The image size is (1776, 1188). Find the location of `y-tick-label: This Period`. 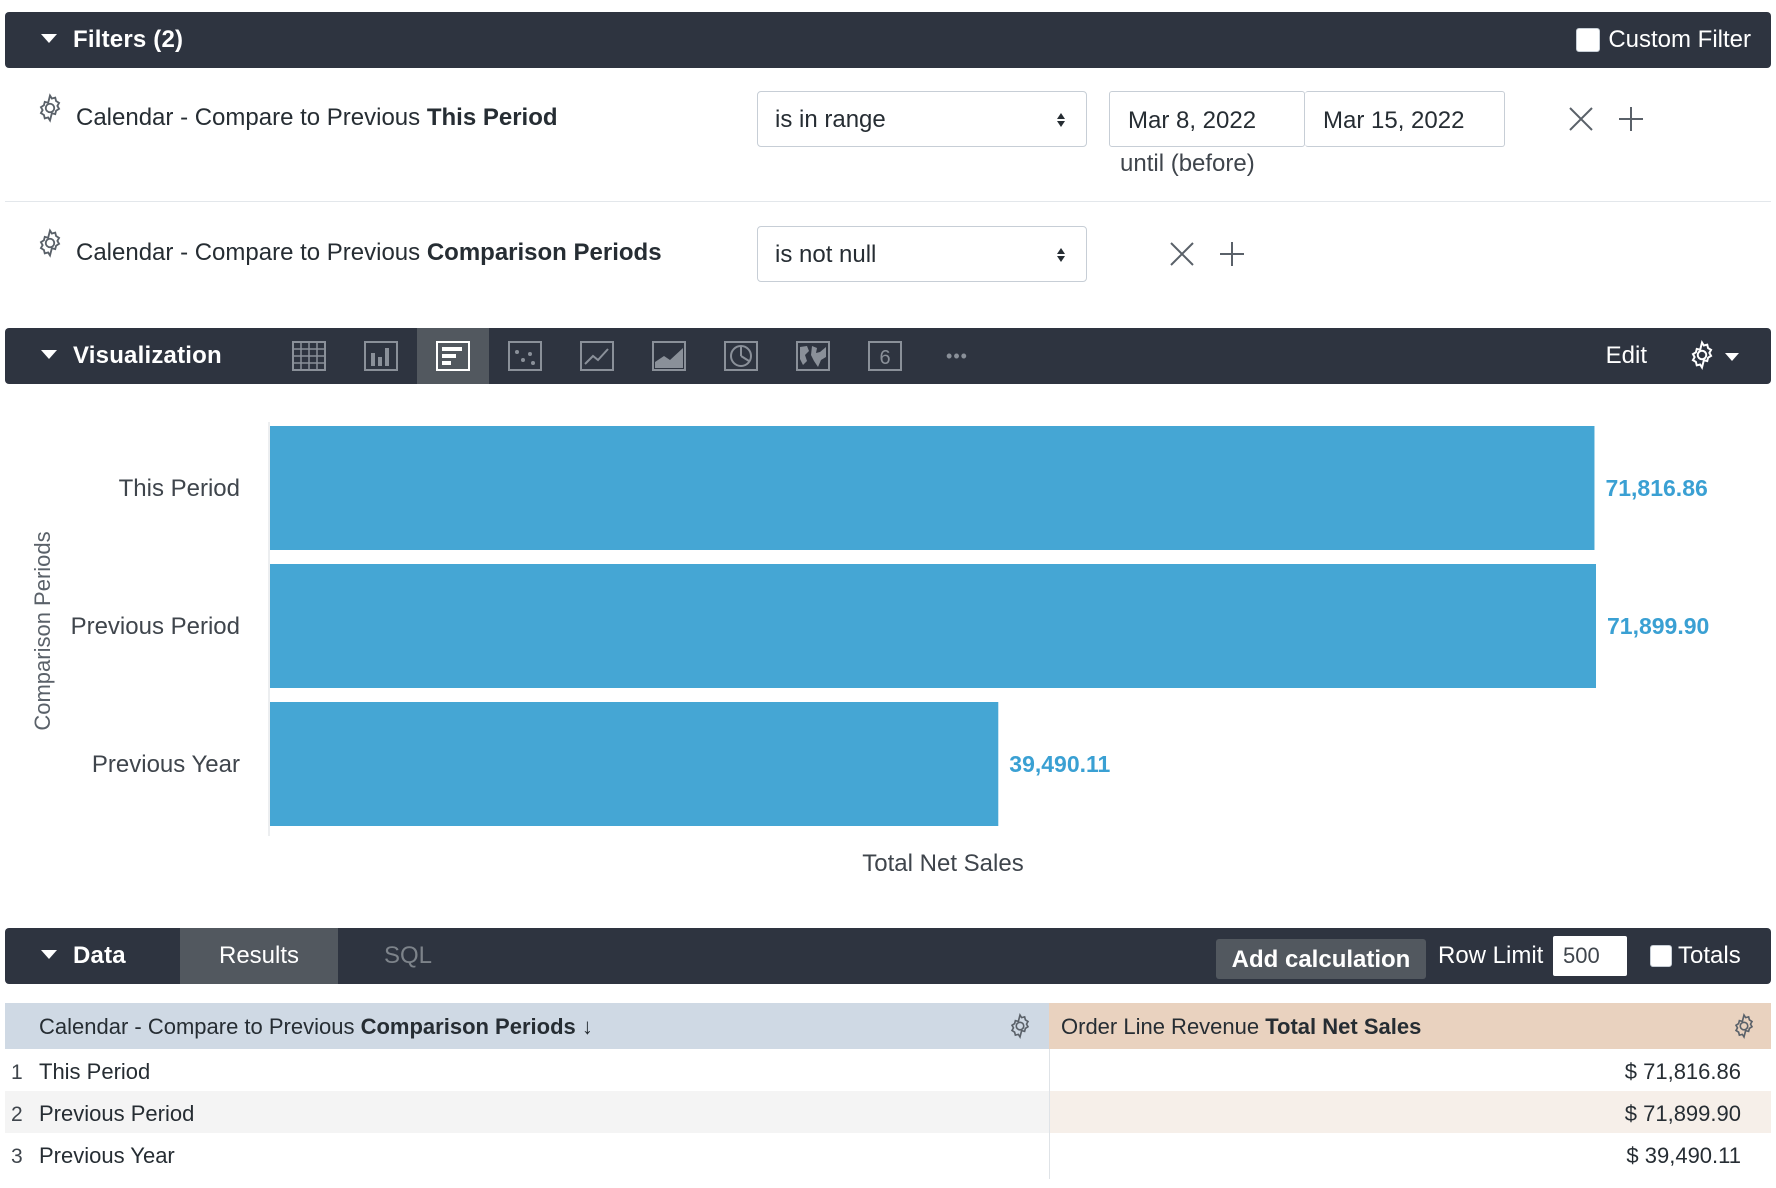

y-tick-label: This Period is located at coordinates (179, 488).